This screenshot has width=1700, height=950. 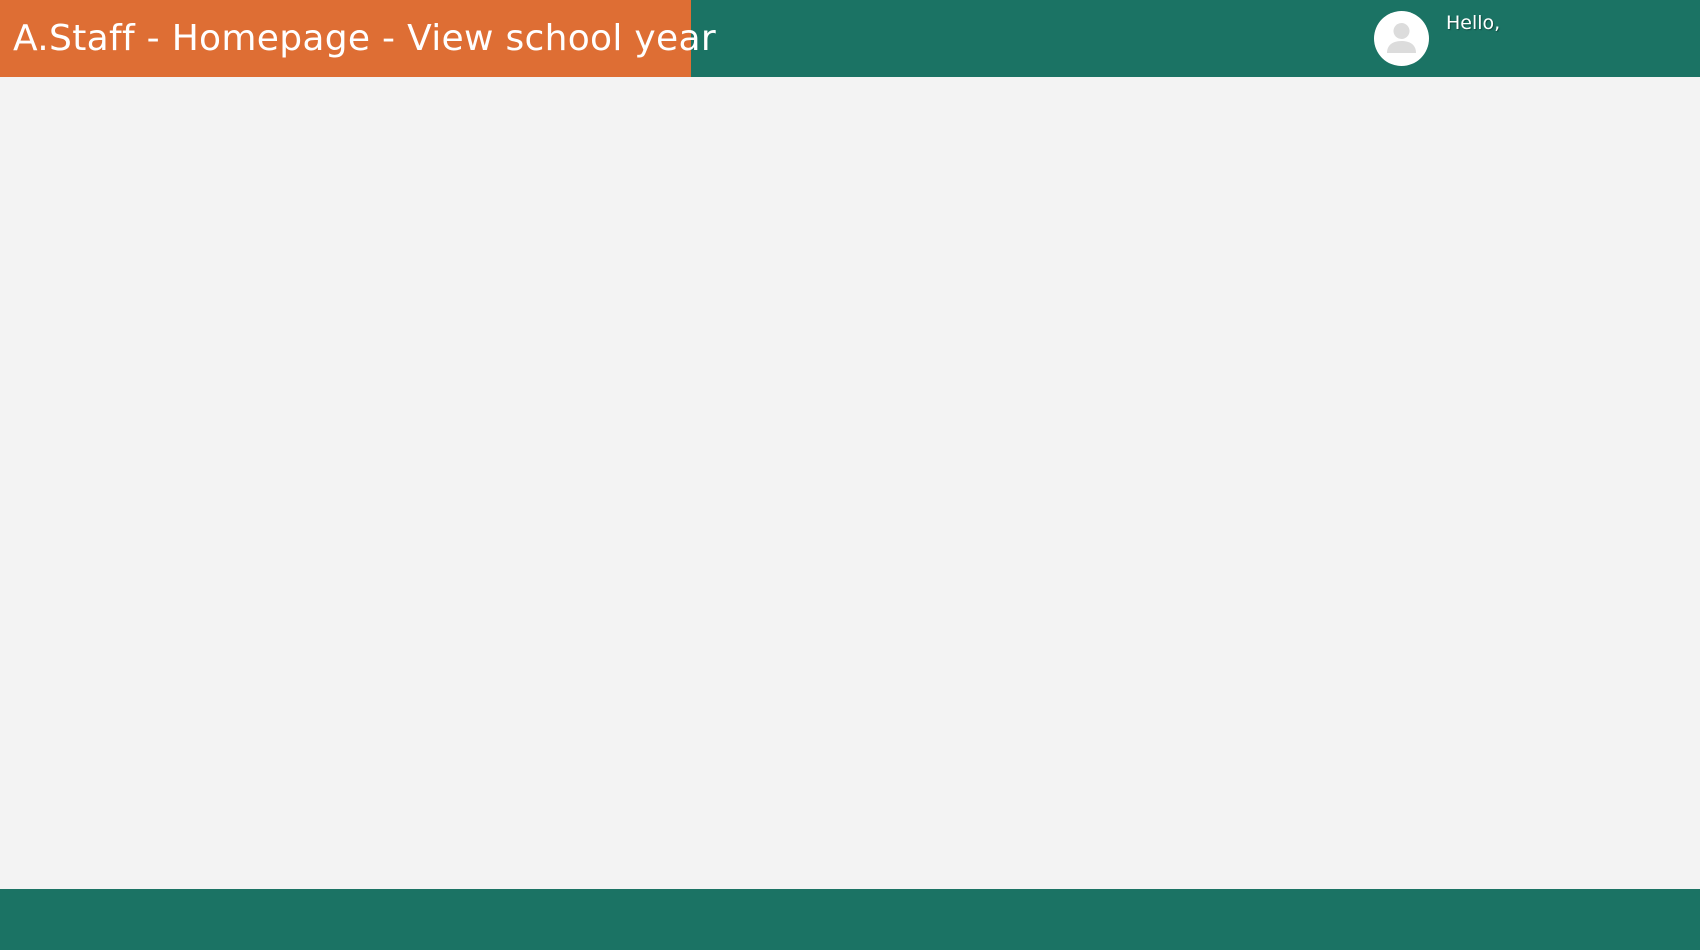 I want to click on footer, so click(x=850, y=919).